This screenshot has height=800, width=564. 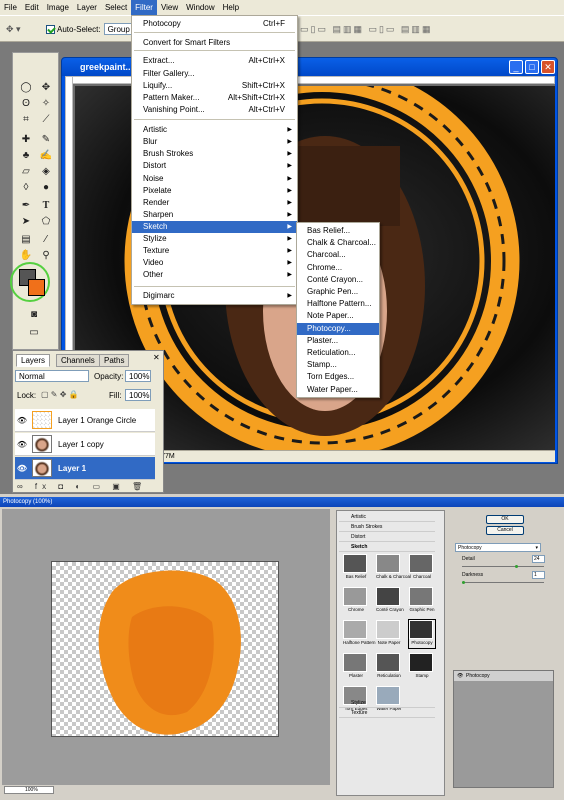 What do you see at coordinates (138, 376) in the screenshot?
I see `opacity-field: 100%` at bounding box center [138, 376].